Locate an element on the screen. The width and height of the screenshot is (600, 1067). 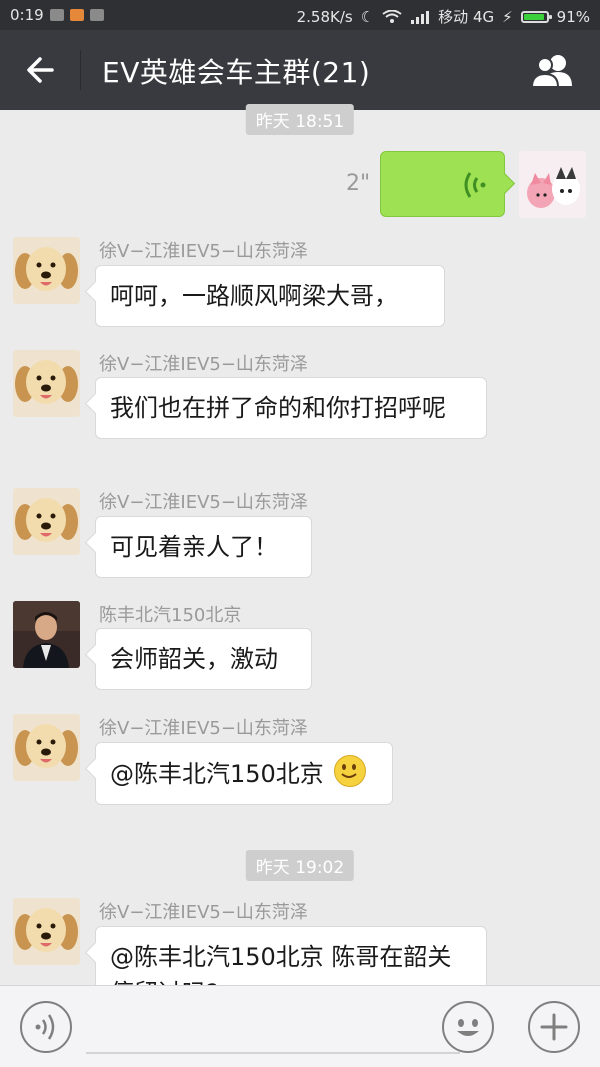
status-bar: 0:19 2.58K/s ☾ 移动 4G ⚡ 91% is located at coordinates (300, 15).